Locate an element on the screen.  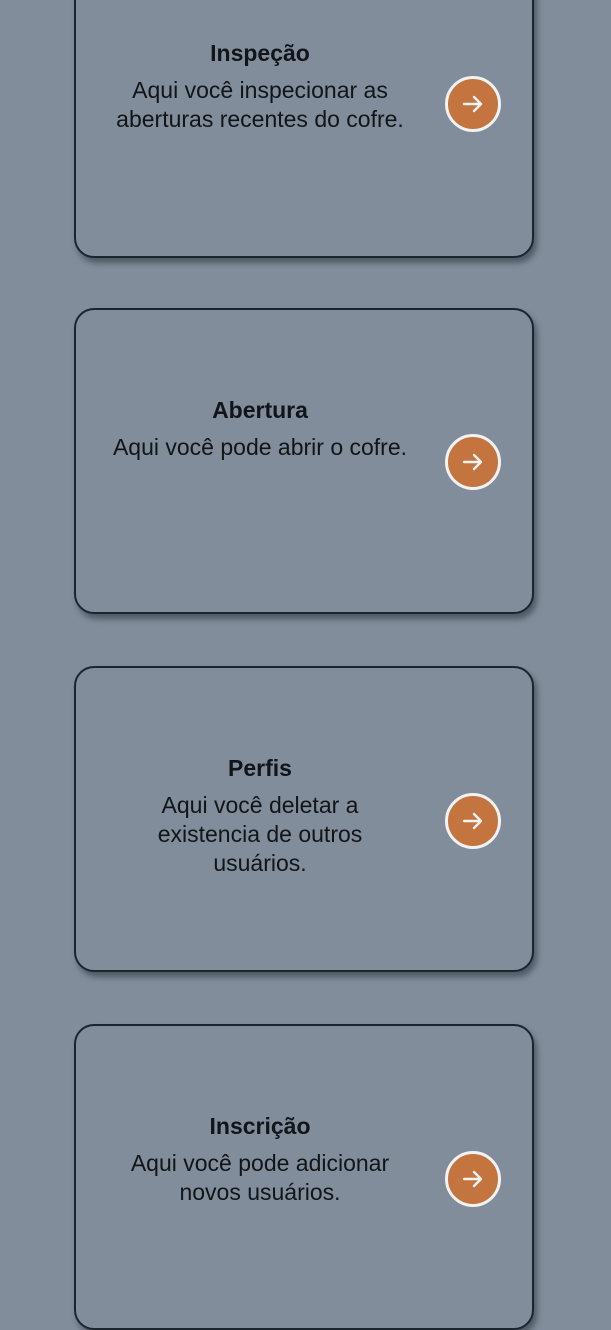
card-description: Aqui você pode abrir o cofre. is located at coordinates (260, 447).